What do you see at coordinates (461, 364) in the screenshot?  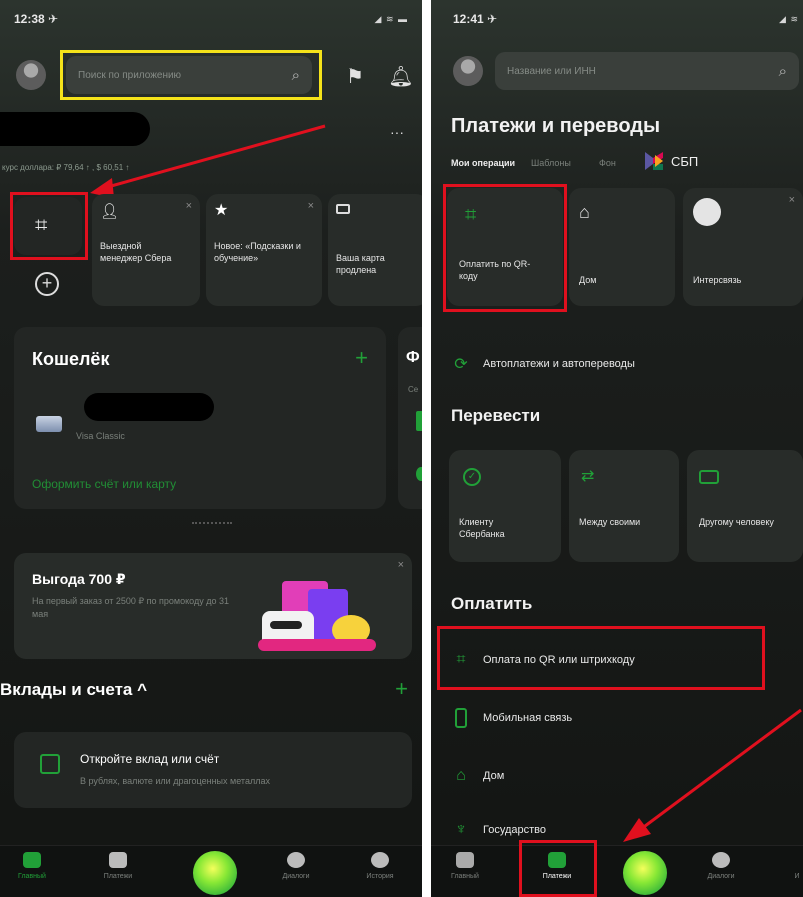 I see `refresh-icon: ⟳` at bounding box center [461, 364].